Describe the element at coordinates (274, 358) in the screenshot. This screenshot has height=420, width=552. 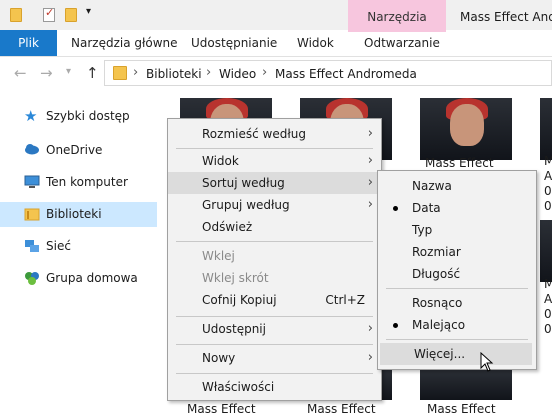
I see `menu-item-new: Nowy ›` at that location.